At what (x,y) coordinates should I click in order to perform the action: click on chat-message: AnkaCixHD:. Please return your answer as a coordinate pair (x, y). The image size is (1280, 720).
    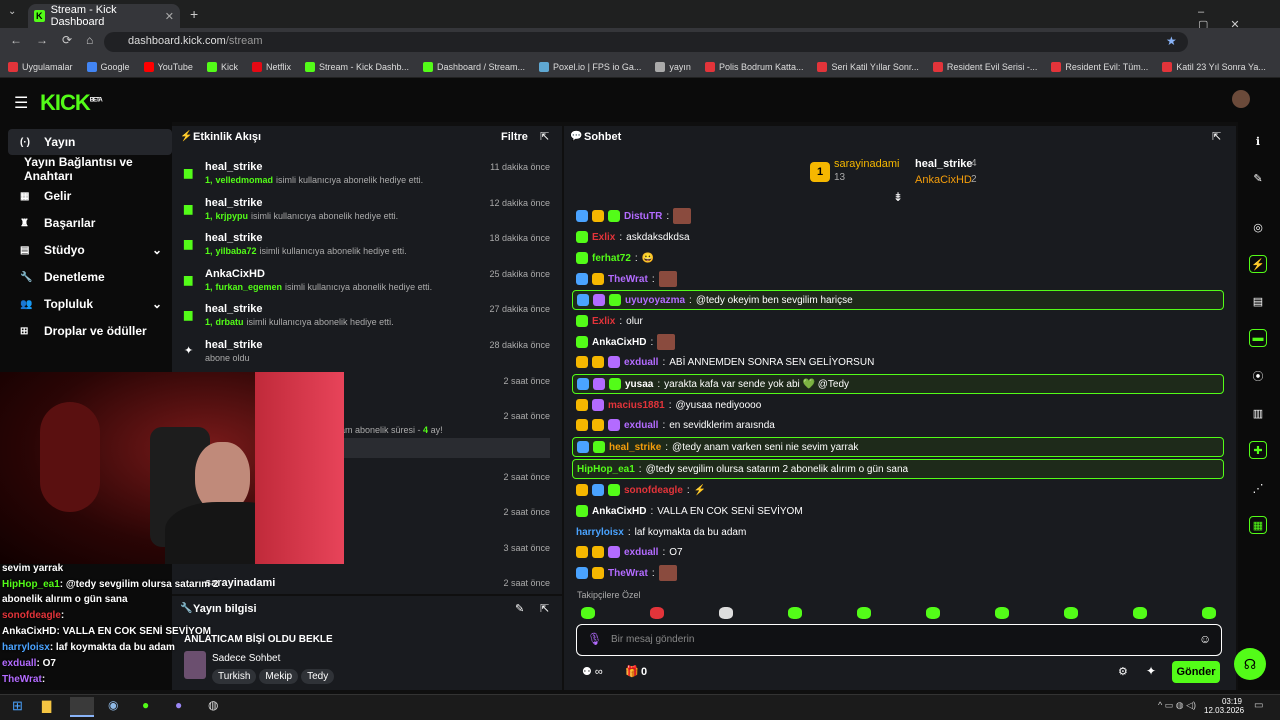
    Looking at the image, I should click on (898, 342).